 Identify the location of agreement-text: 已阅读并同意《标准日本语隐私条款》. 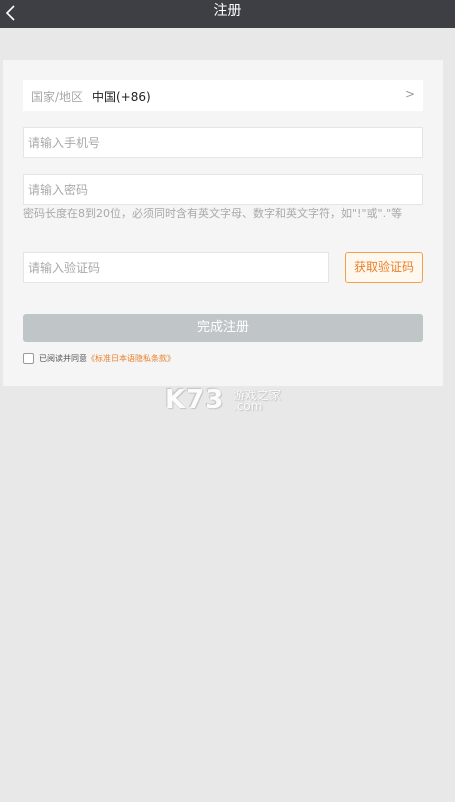
(107, 359).